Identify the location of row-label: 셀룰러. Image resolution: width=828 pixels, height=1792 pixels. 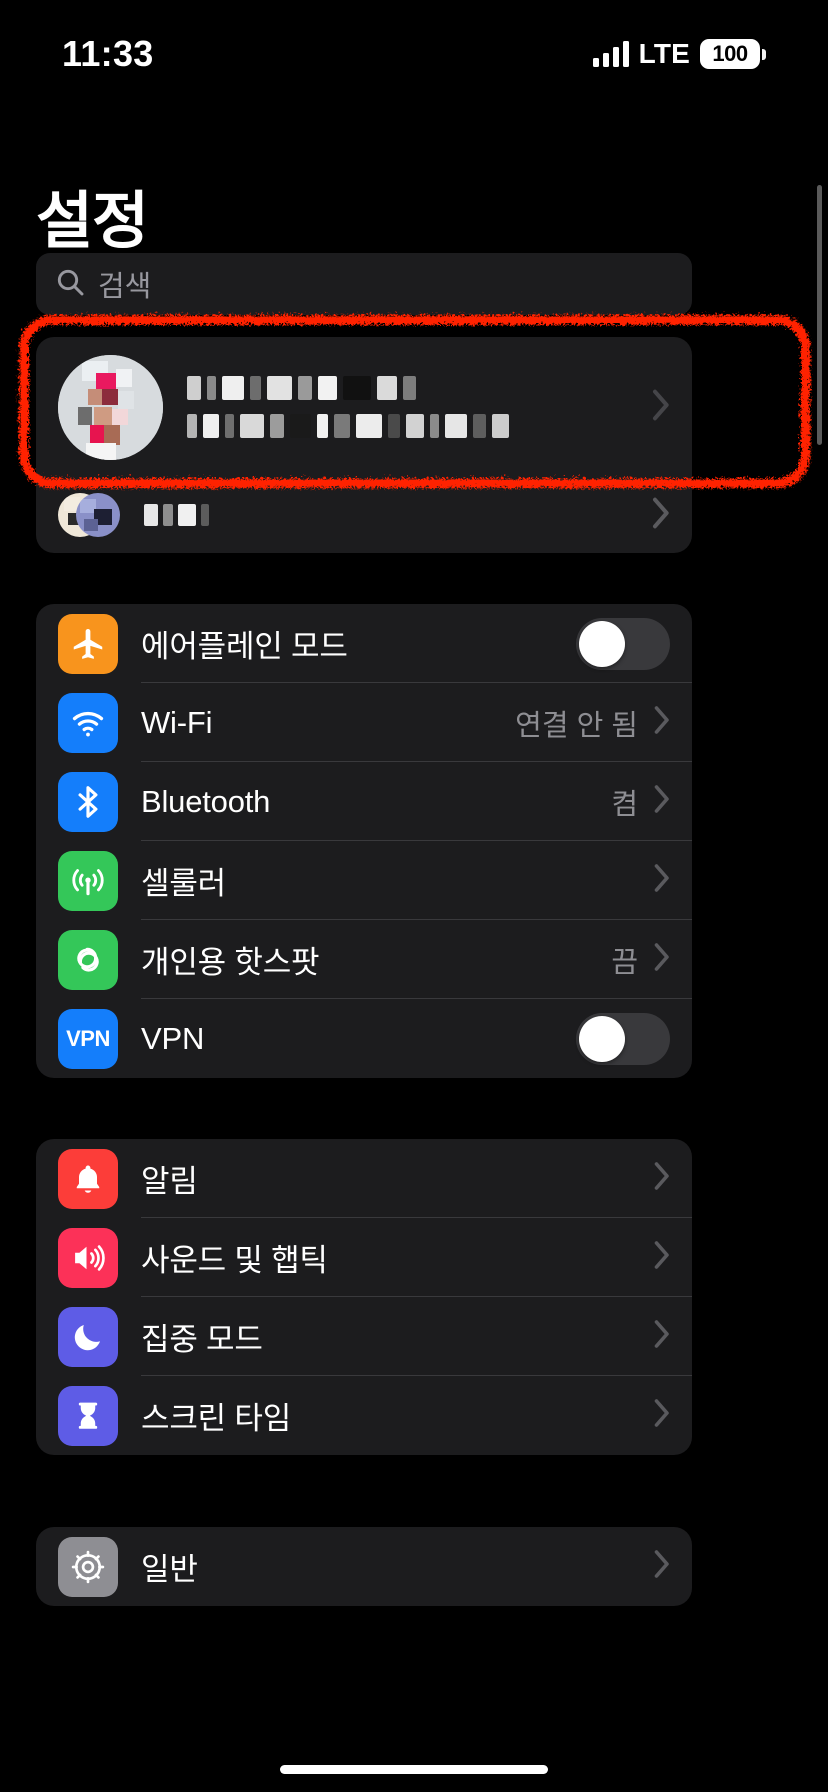
(183, 883).